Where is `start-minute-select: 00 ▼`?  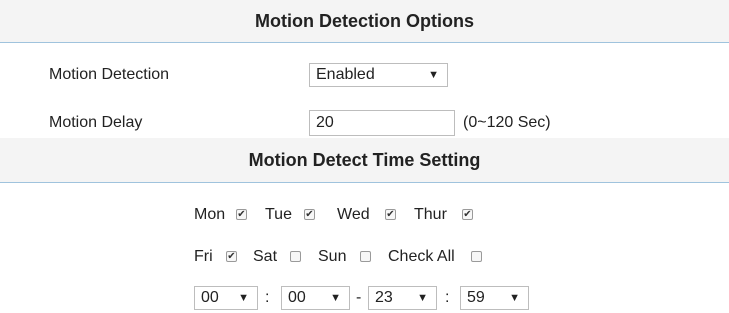
start-minute-select: 00 ▼ is located at coordinates (315, 298).